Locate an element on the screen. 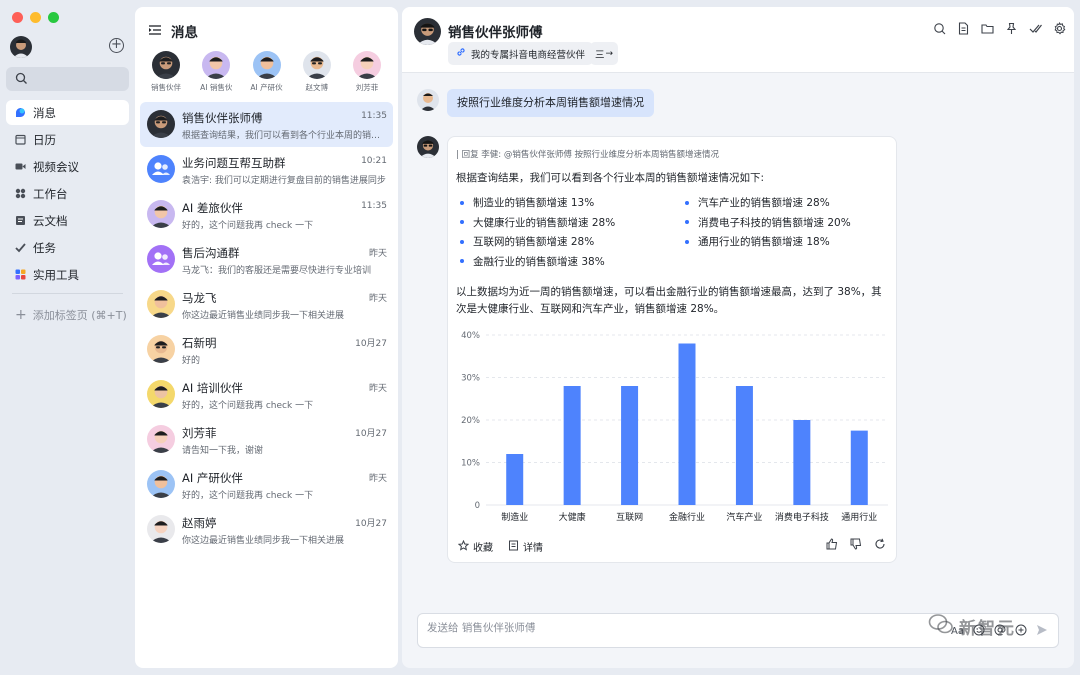 Image resolution: width=1080 pixels, height=675 pixels. search-icon is located at coordinates (21, 80).